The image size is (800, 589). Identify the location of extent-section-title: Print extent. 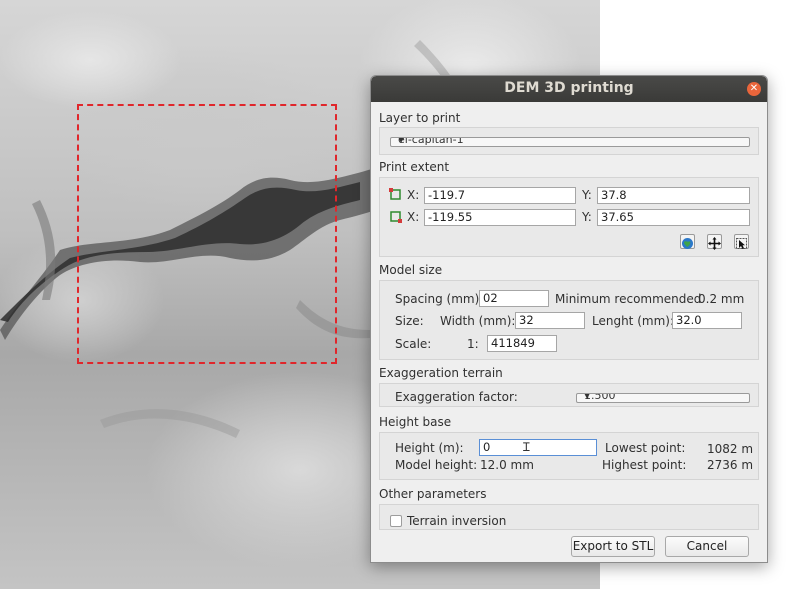
(414, 167).